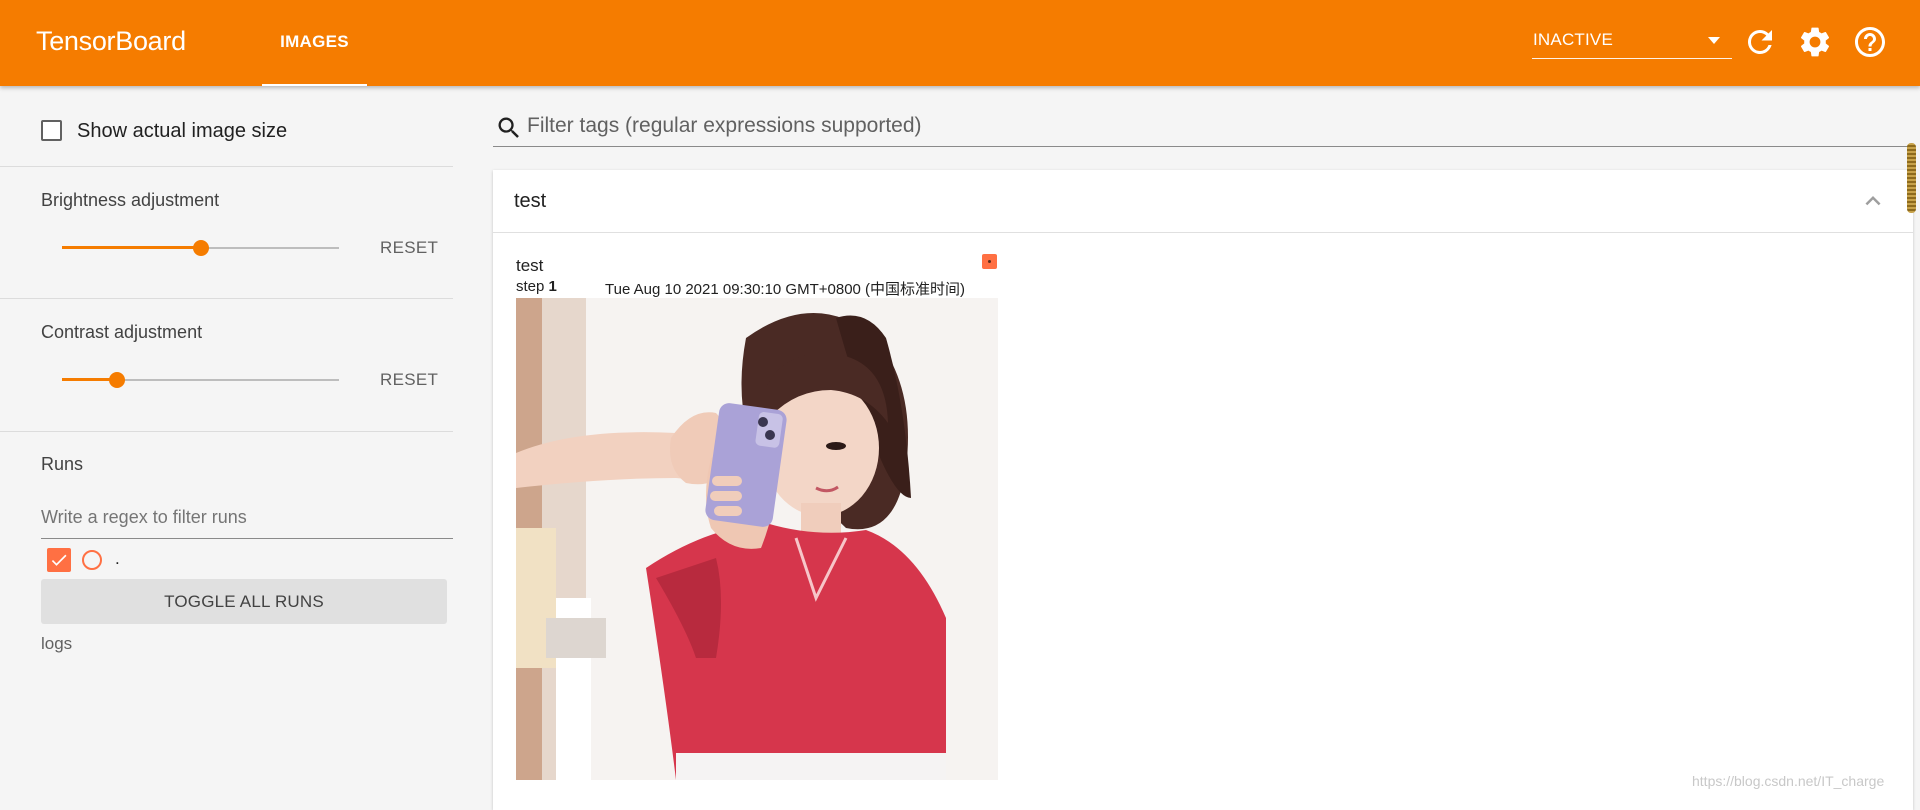 This screenshot has height=810, width=1920. What do you see at coordinates (1870, 42) in the screenshot?
I see `help-icon` at bounding box center [1870, 42].